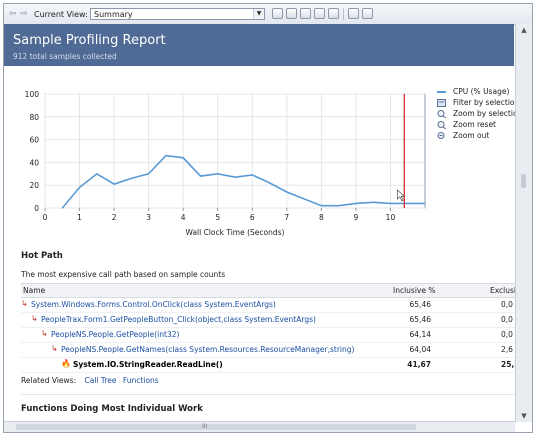 This screenshot has width=538, height=438. I want to click on call-tree-link: Call Tree, so click(101, 380).